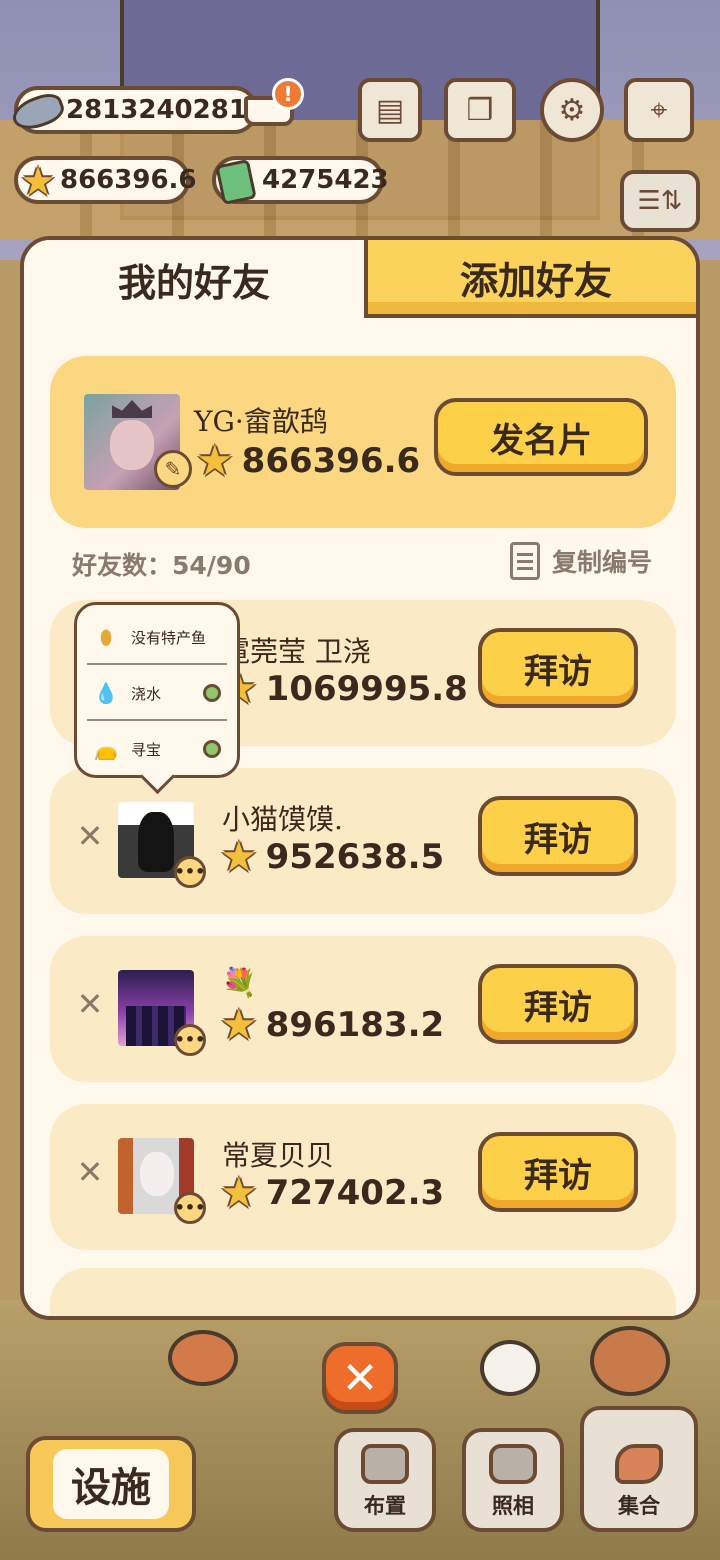  I want to click on photo-label: 照相, so click(513, 1506).